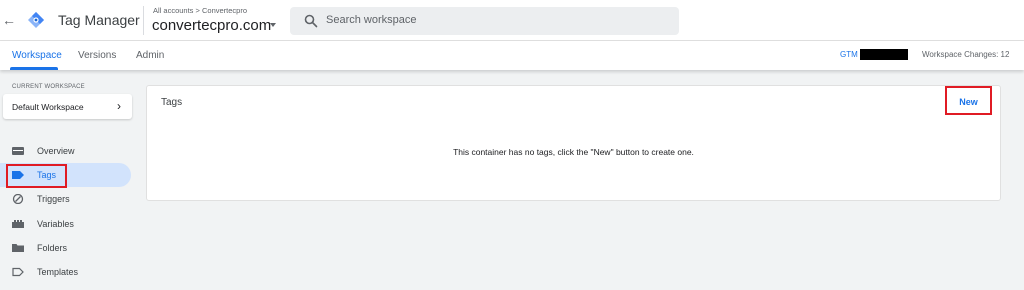  Describe the element at coordinates (484, 21) in the screenshot. I see `search-input: Search workspace` at that location.